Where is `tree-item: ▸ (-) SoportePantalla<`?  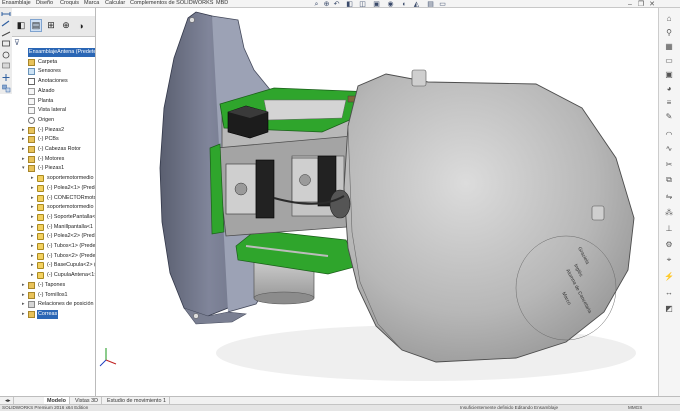
tree-item: ▸ (-) SoportePantalla< is located at coordinates (53, 217).